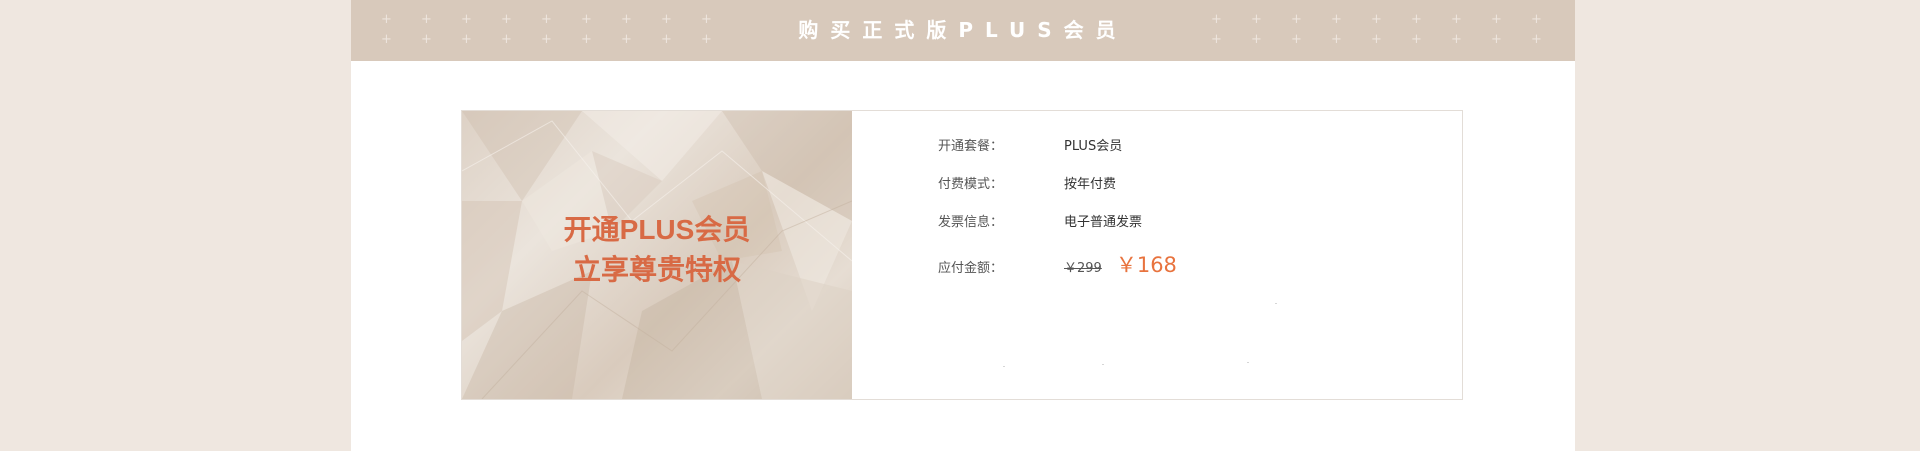 This screenshot has width=1920, height=451. Describe the element at coordinates (1083, 268) in the screenshot. I see `original-price: ￥299` at that location.